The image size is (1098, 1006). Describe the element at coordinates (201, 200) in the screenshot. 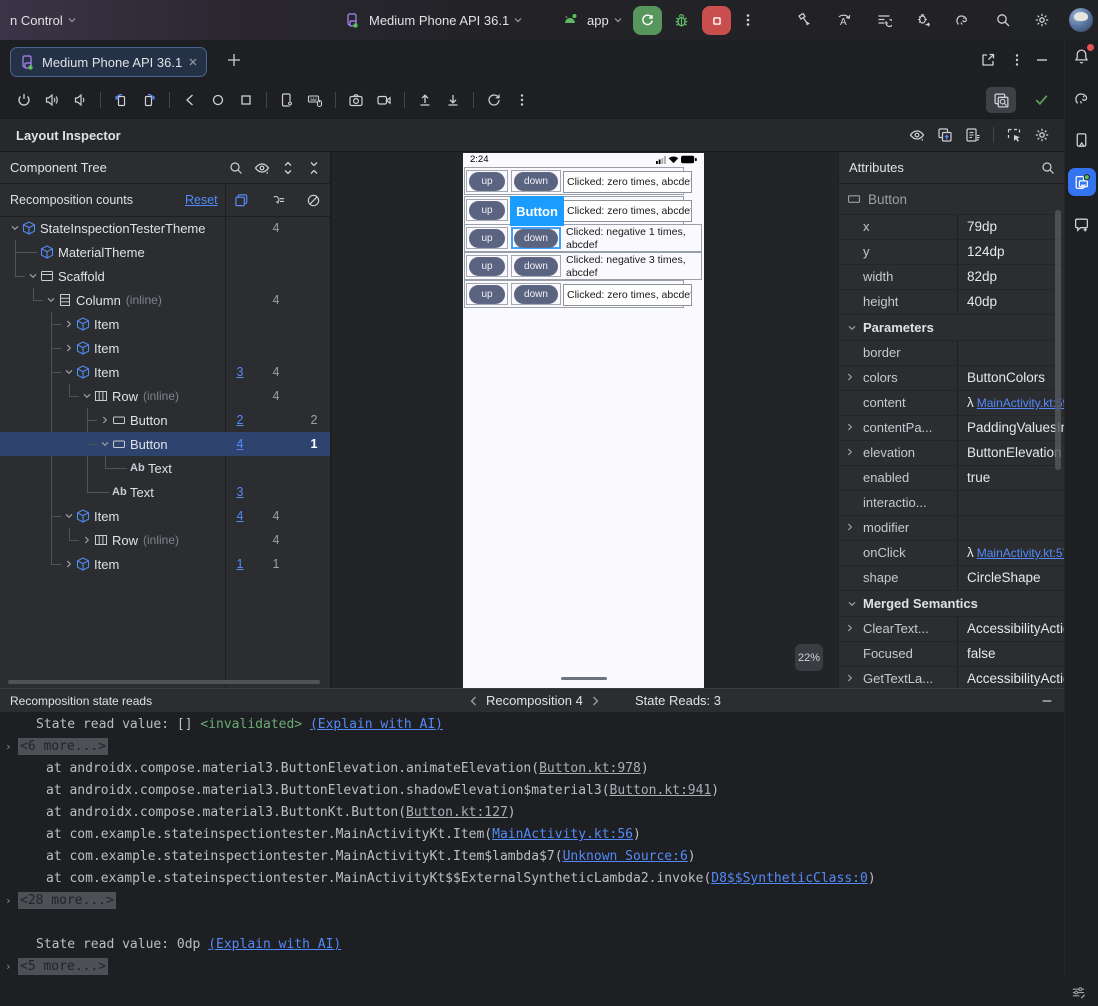

I see `reset-counts-link: Reset` at that location.